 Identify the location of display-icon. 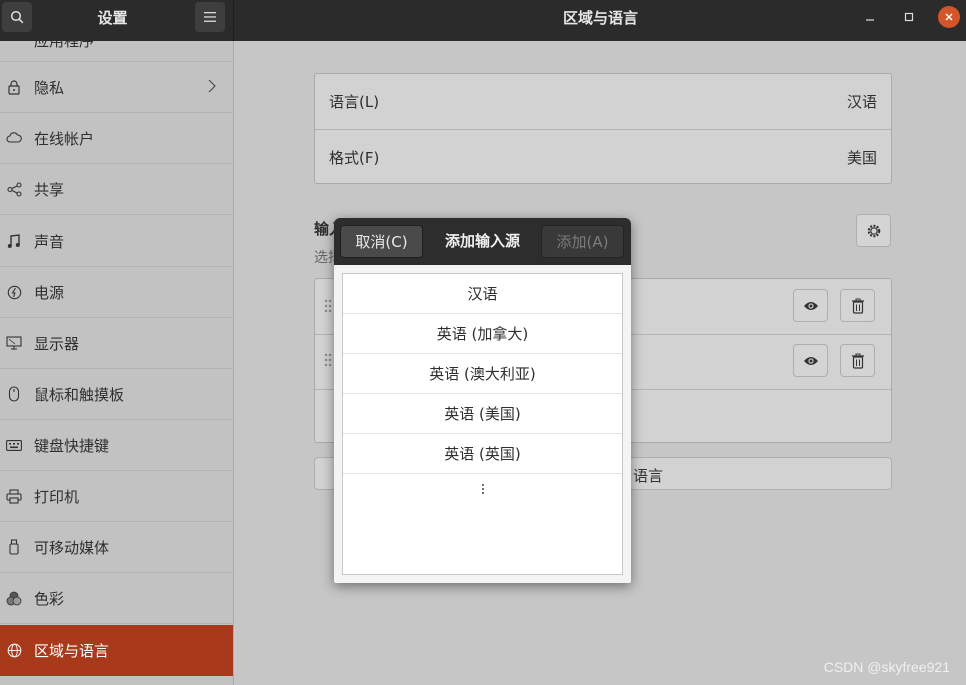
(14, 343).